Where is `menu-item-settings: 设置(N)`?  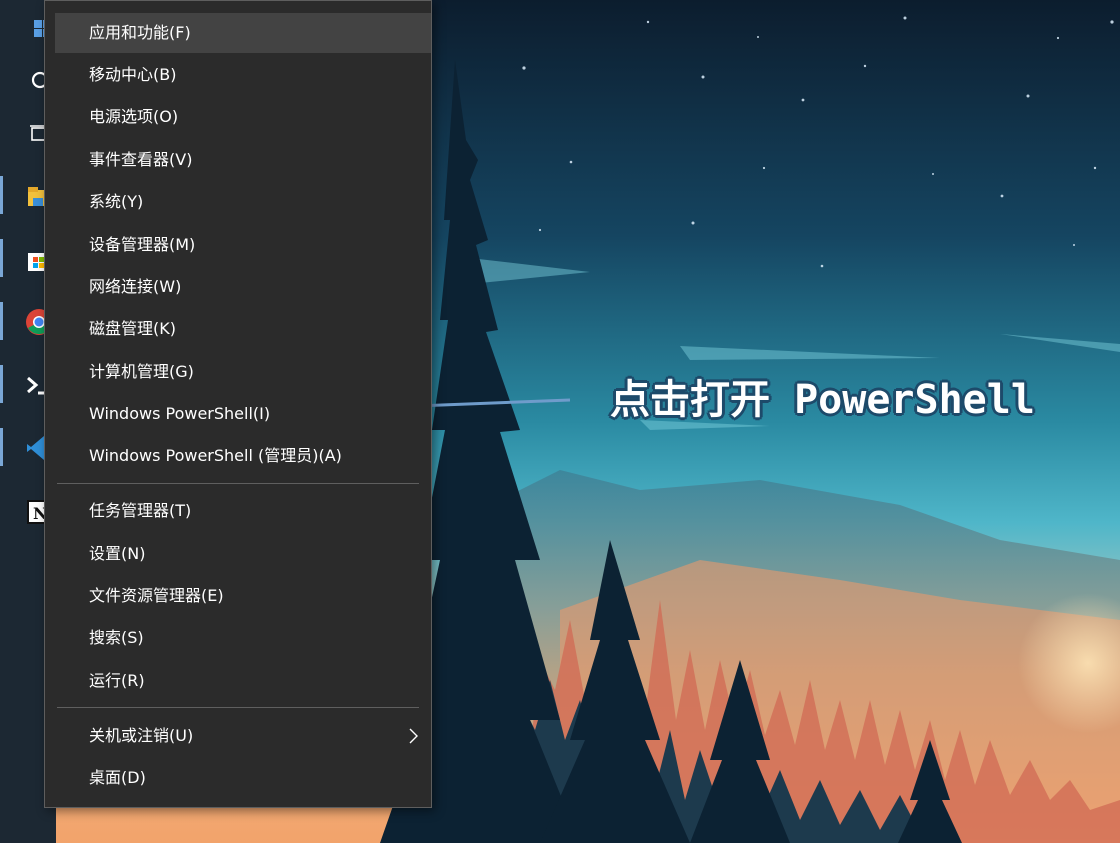 menu-item-settings: 设置(N) is located at coordinates (243, 554).